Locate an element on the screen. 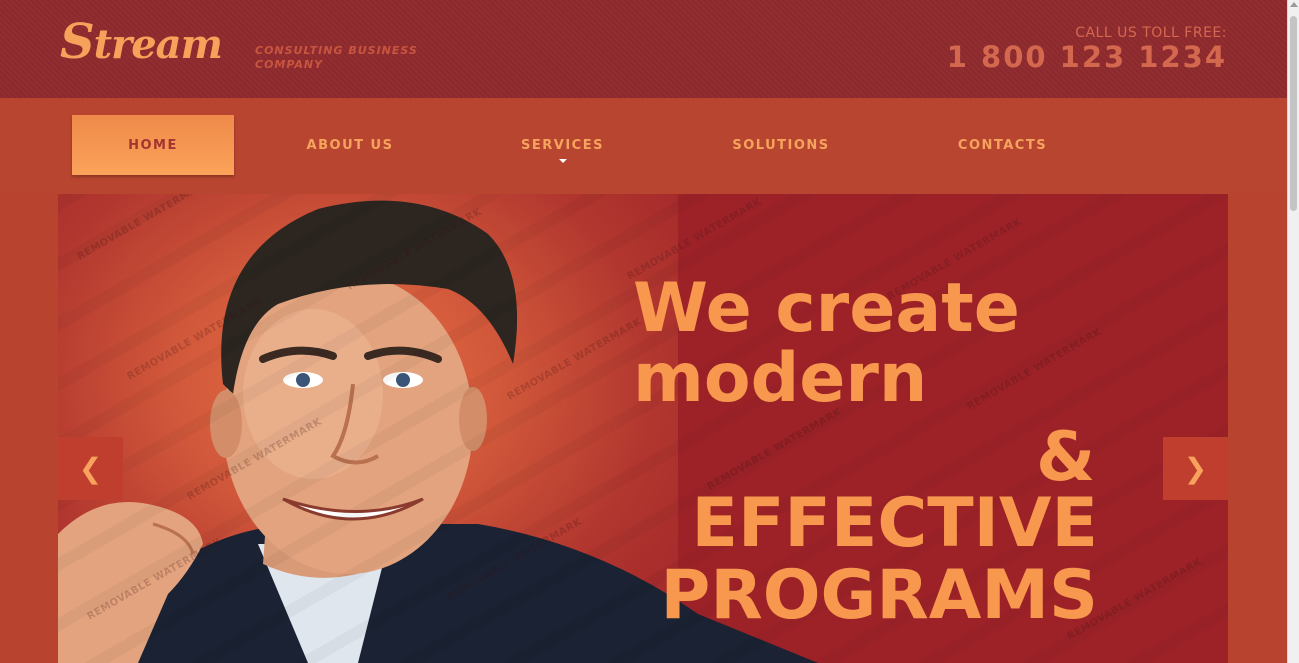 This screenshot has height=663, width=1299. nav-home: HOME is located at coordinates (153, 145).